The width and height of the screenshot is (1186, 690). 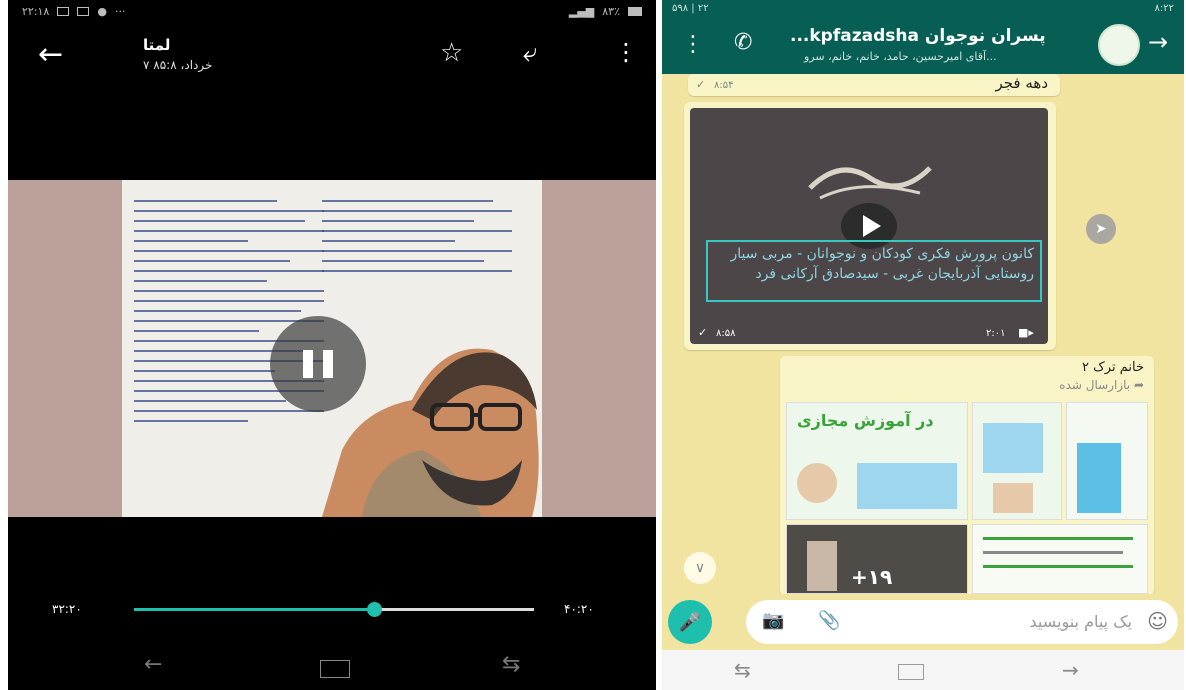 I want to click on message-bubble: ✓ ۸:۵۴ دهه فجر, so click(x=874, y=85).